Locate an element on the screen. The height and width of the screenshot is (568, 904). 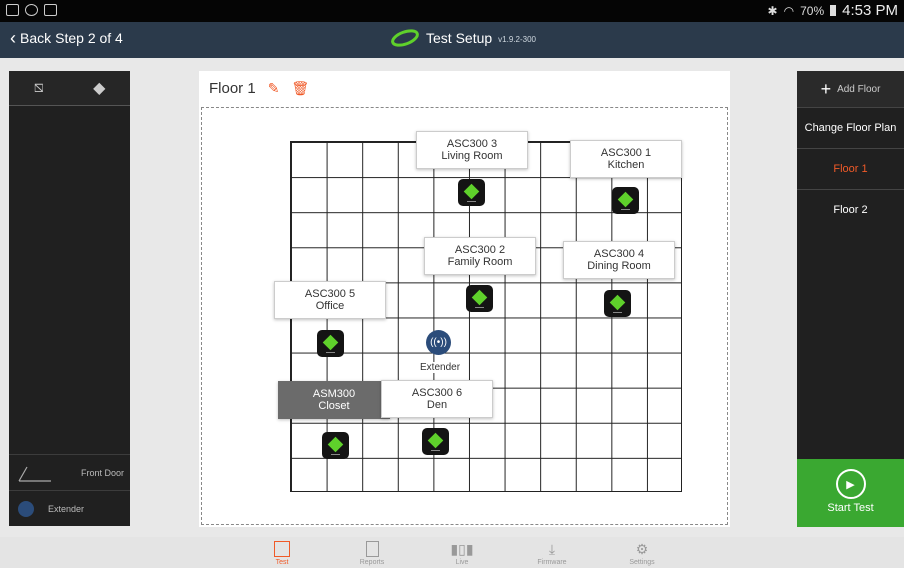
extender-tool-label: Extender is located at coordinates (66, 509).